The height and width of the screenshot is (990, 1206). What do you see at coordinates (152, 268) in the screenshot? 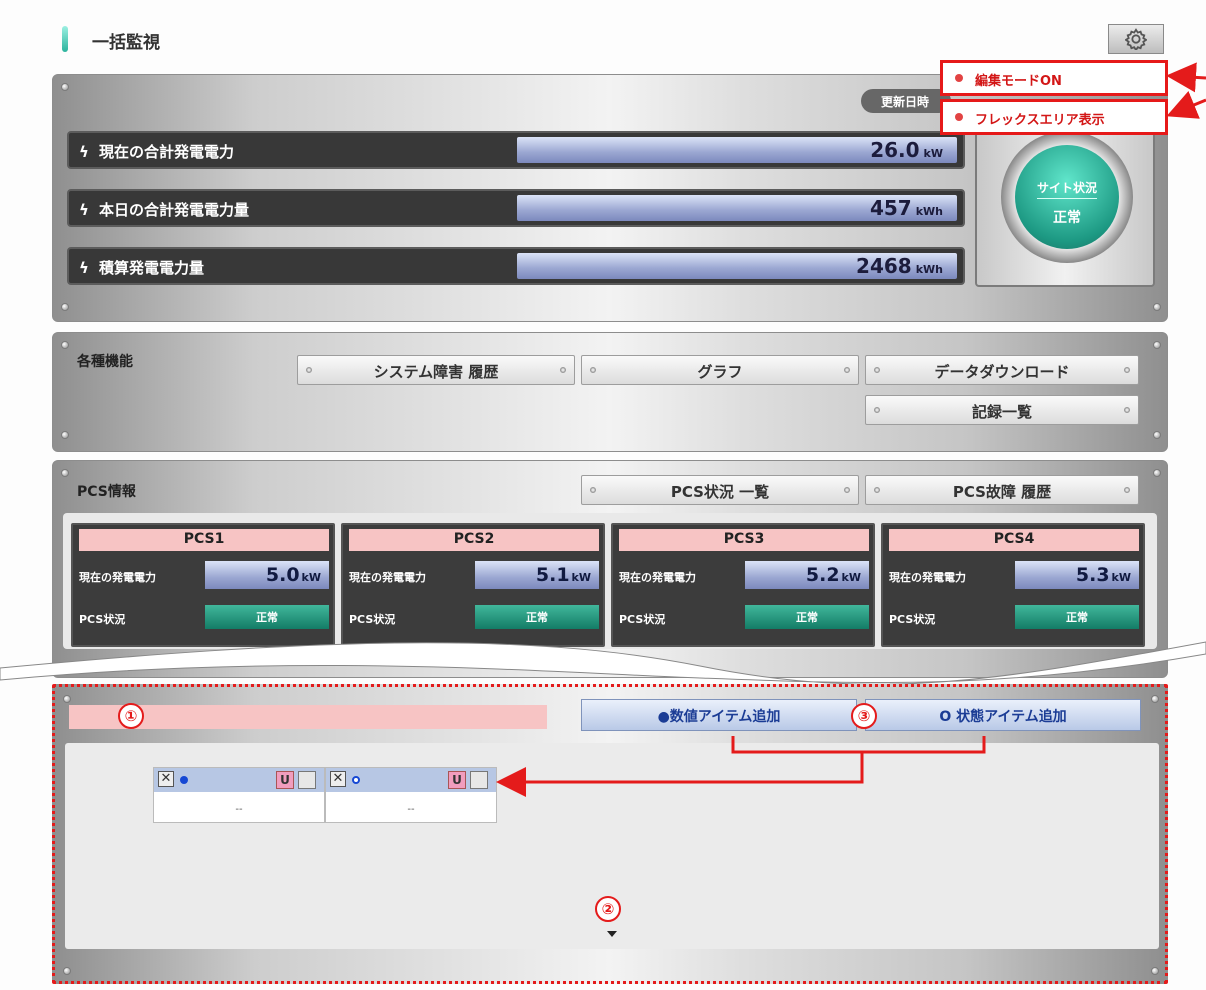
I see `metric-label: 積算発電電力量` at bounding box center [152, 268].